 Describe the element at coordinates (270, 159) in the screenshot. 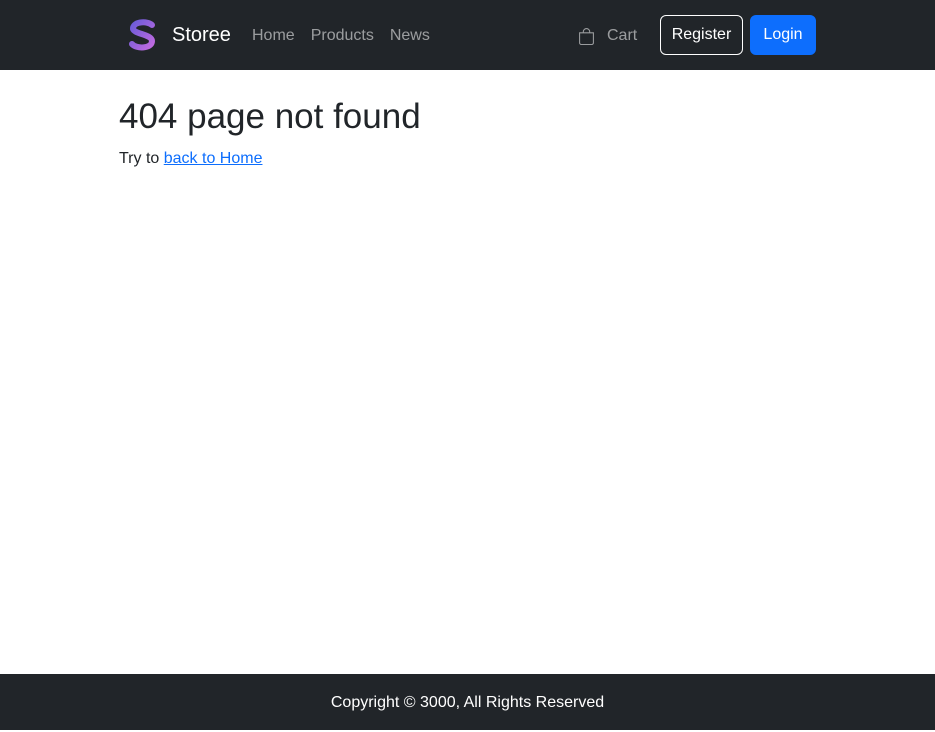

I see `helper-text: Try to back to Home` at that location.